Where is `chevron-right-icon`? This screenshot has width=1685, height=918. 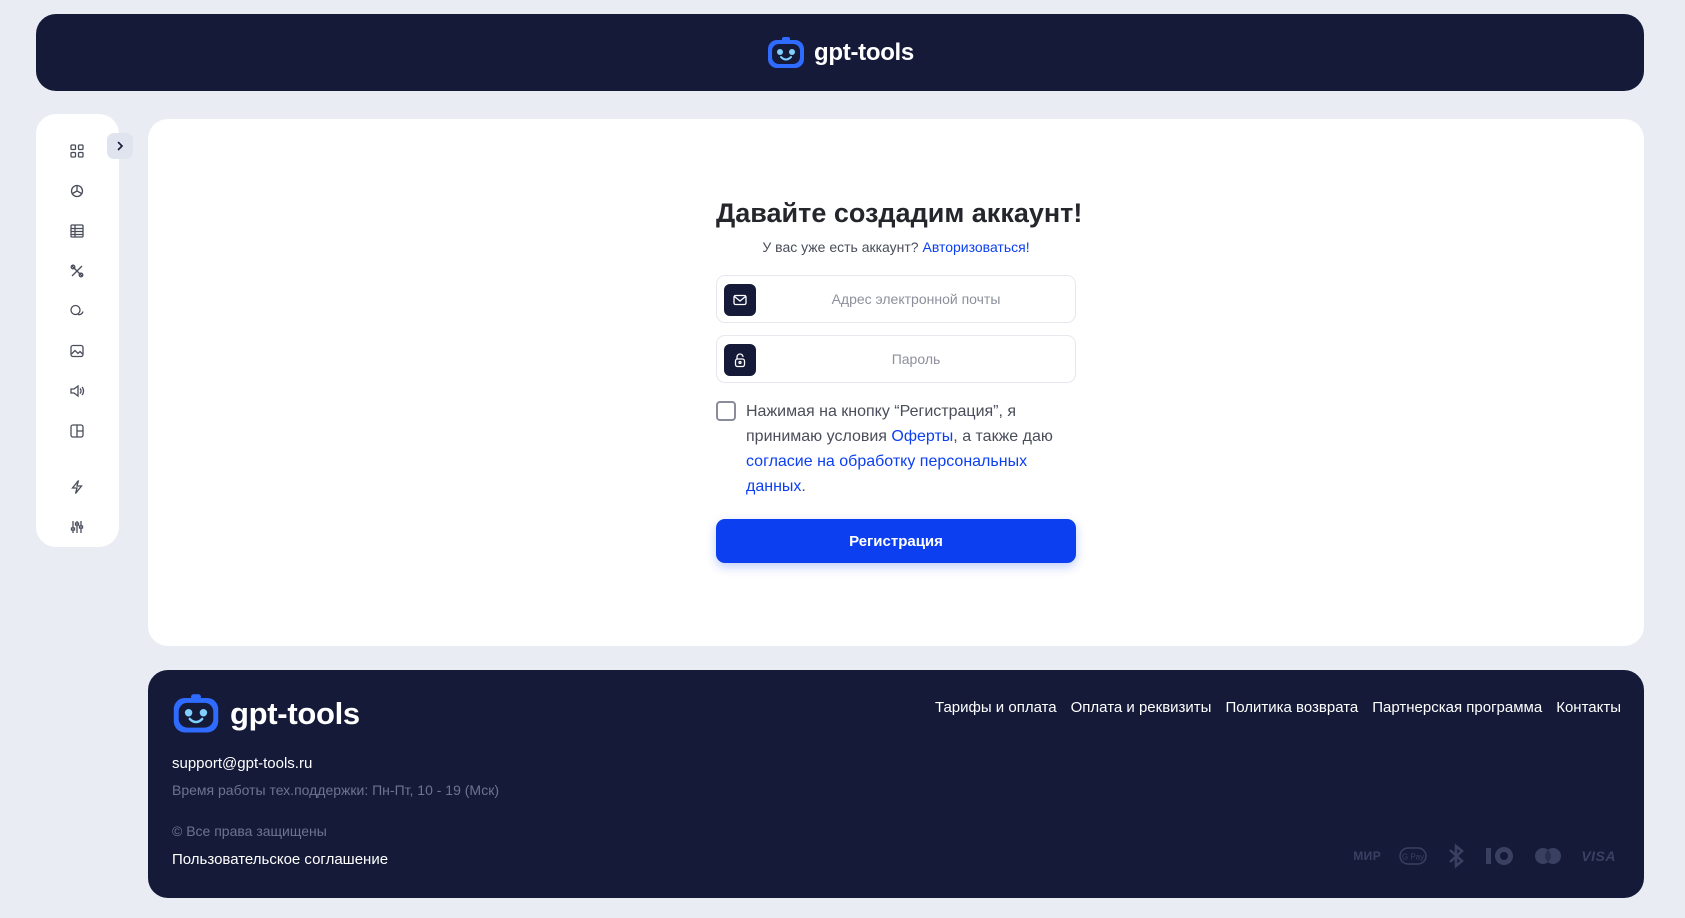
chevron-right-icon is located at coordinates (120, 146).